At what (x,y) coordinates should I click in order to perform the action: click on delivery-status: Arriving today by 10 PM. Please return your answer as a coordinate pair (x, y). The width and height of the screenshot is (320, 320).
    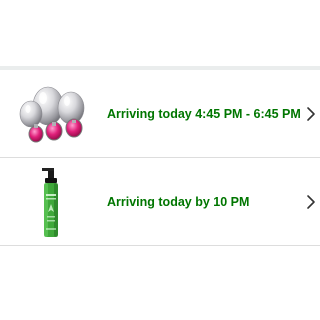
    Looking at the image, I should click on (178, 202).